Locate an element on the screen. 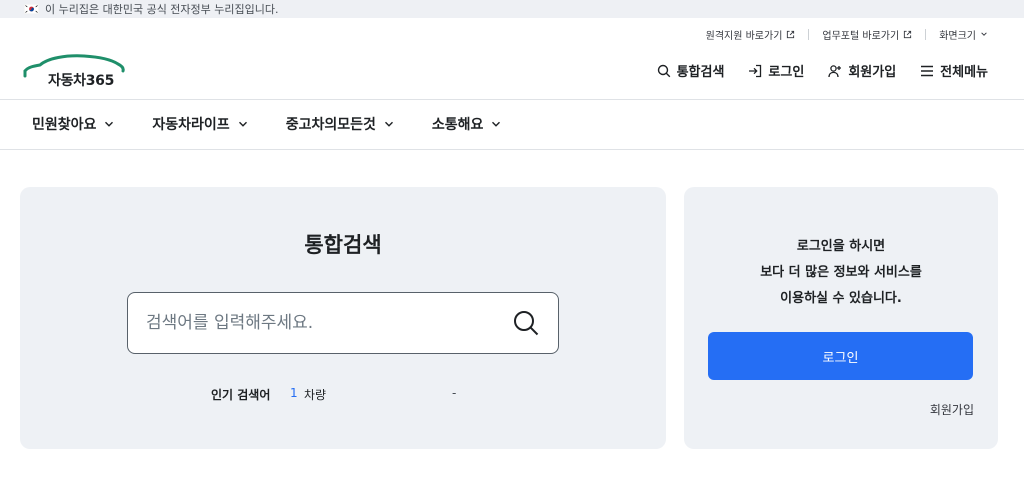 This screenshot has width=1024, height=499. nav-item-car-life: 자동차라이프 is located at coordinates (199, 124).